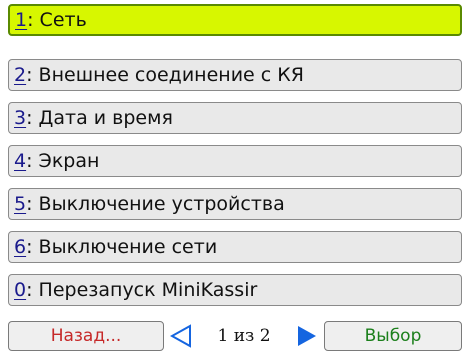  Describe the element at coordinates (20, 204) in the screenshot. I see `menu-item-key: 5` at that location.